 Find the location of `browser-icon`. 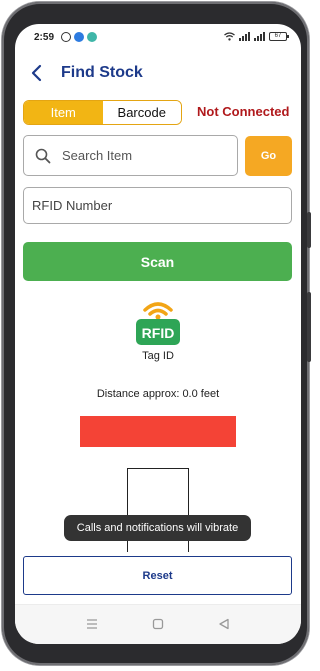

browser-icon is located at coordinates (79, 37).